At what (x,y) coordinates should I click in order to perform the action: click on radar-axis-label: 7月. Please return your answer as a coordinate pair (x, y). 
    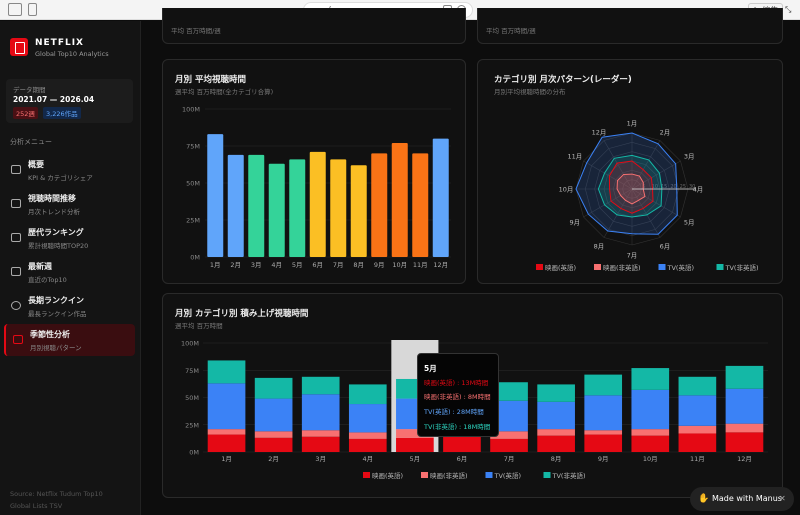
    Looking at the image, I should click on (632, 256).